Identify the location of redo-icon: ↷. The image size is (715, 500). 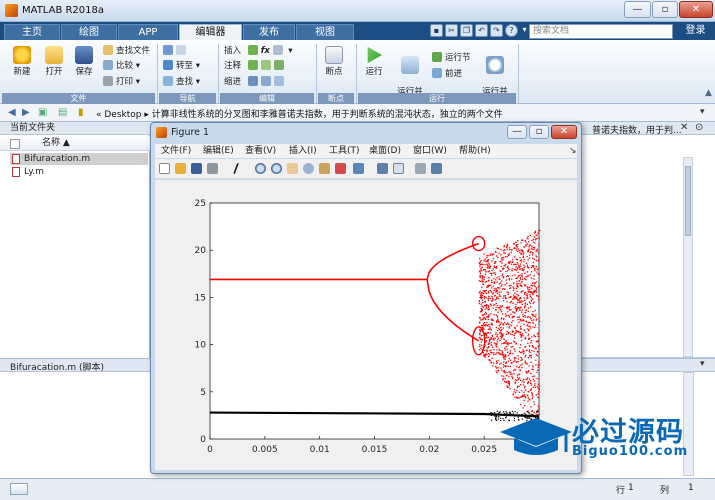
(496, 30).